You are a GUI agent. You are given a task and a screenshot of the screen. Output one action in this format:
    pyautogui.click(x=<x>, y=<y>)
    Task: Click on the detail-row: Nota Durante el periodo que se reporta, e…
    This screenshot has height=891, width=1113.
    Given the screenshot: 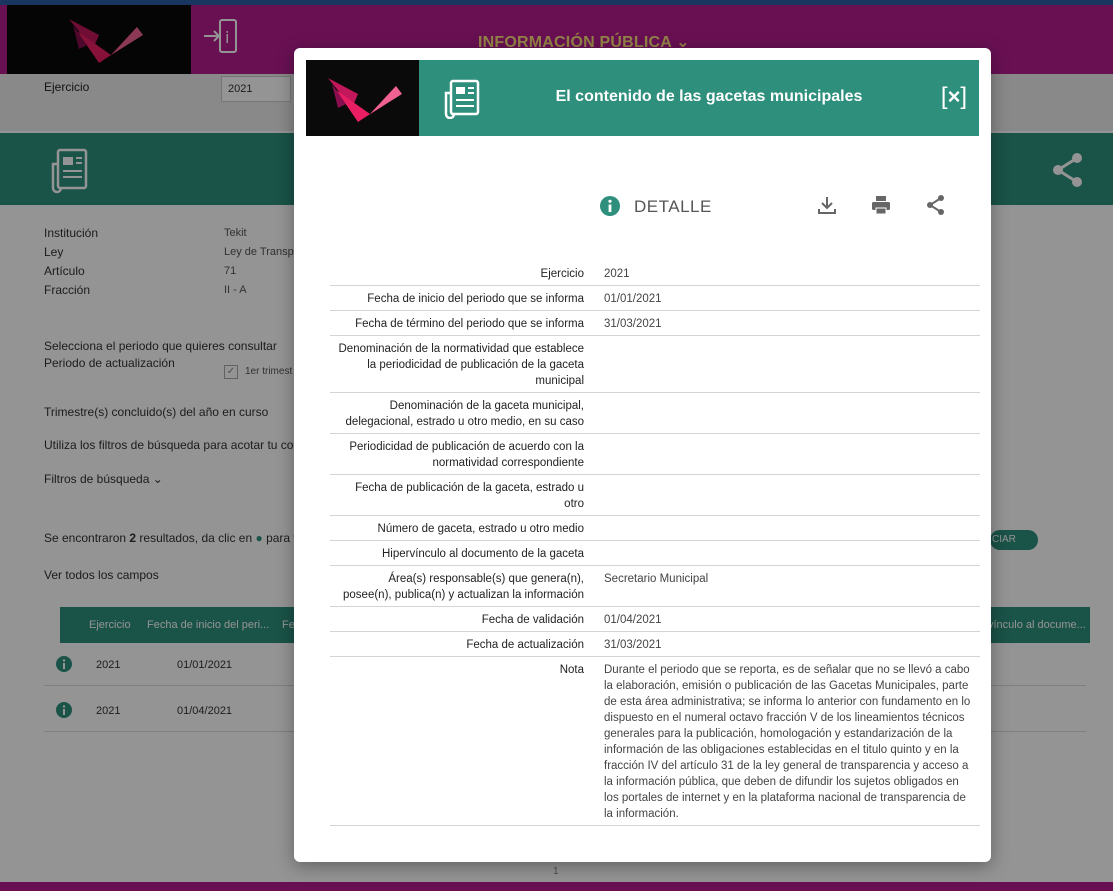 What is the action you would take?
    pyautogui.click(x=655, y=741)
    